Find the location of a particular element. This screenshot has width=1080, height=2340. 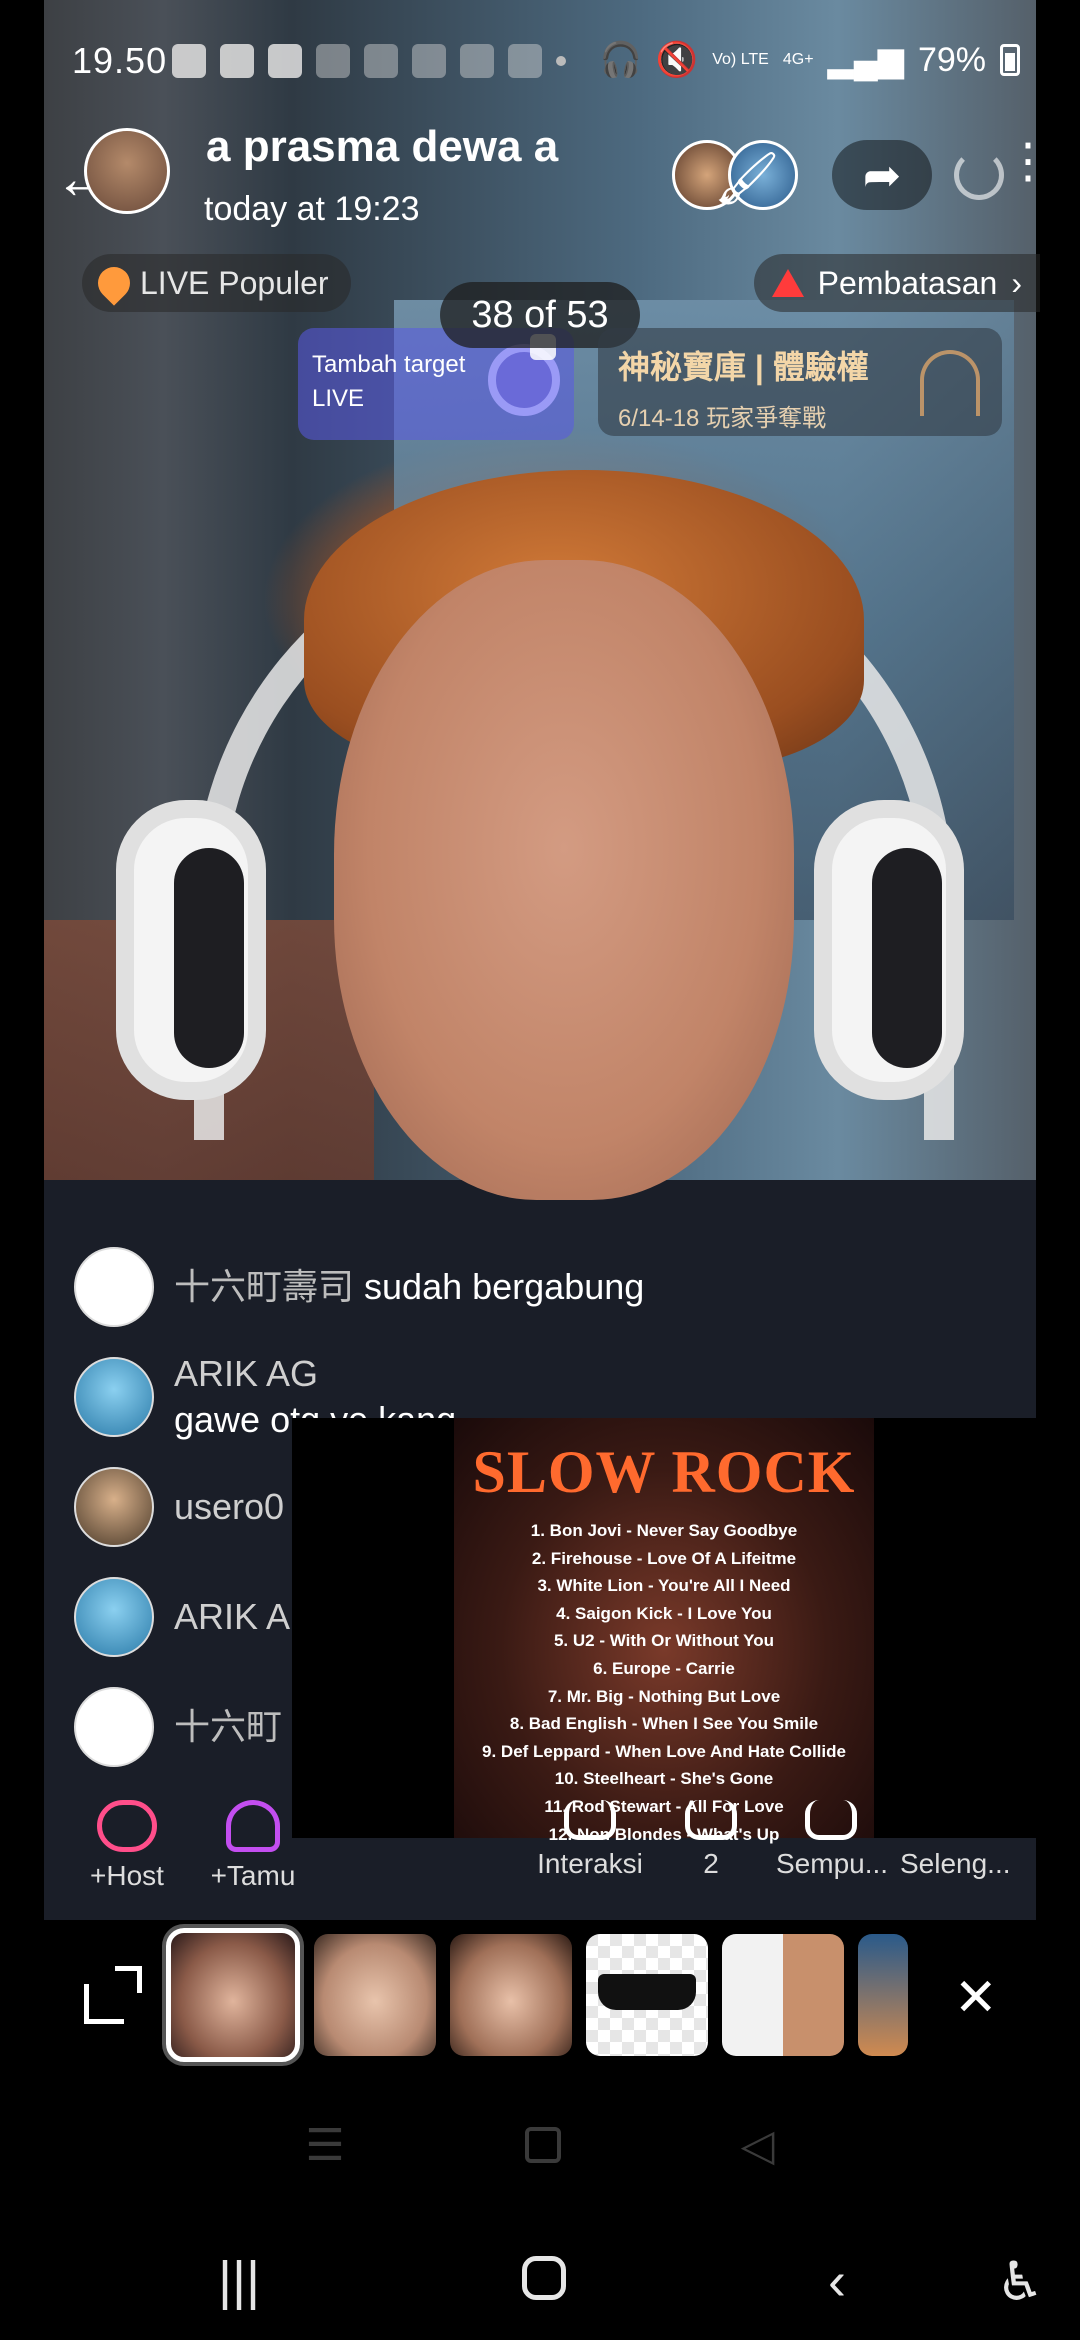

warning-icon is located at coordinates (787, 283).